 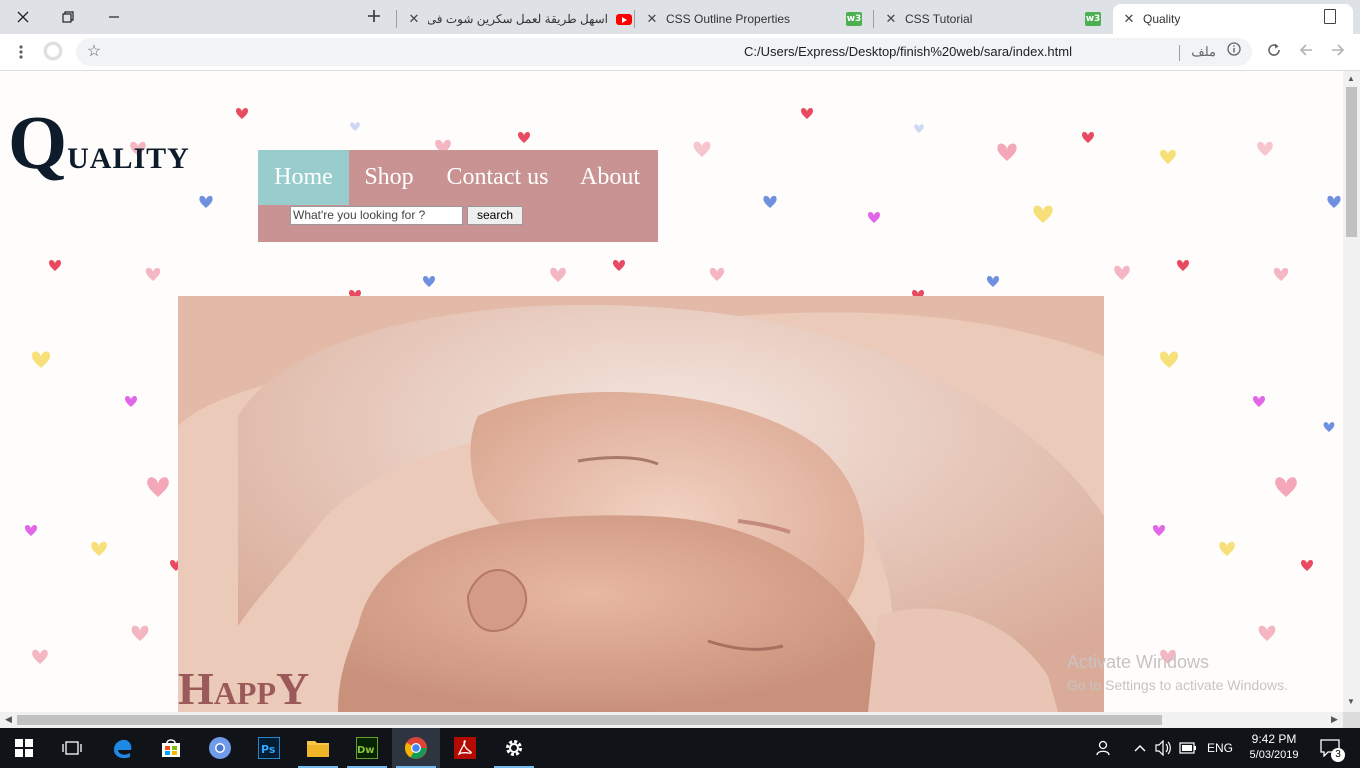 I want to click on omnibox-separator, so click(x=1179, y=53).